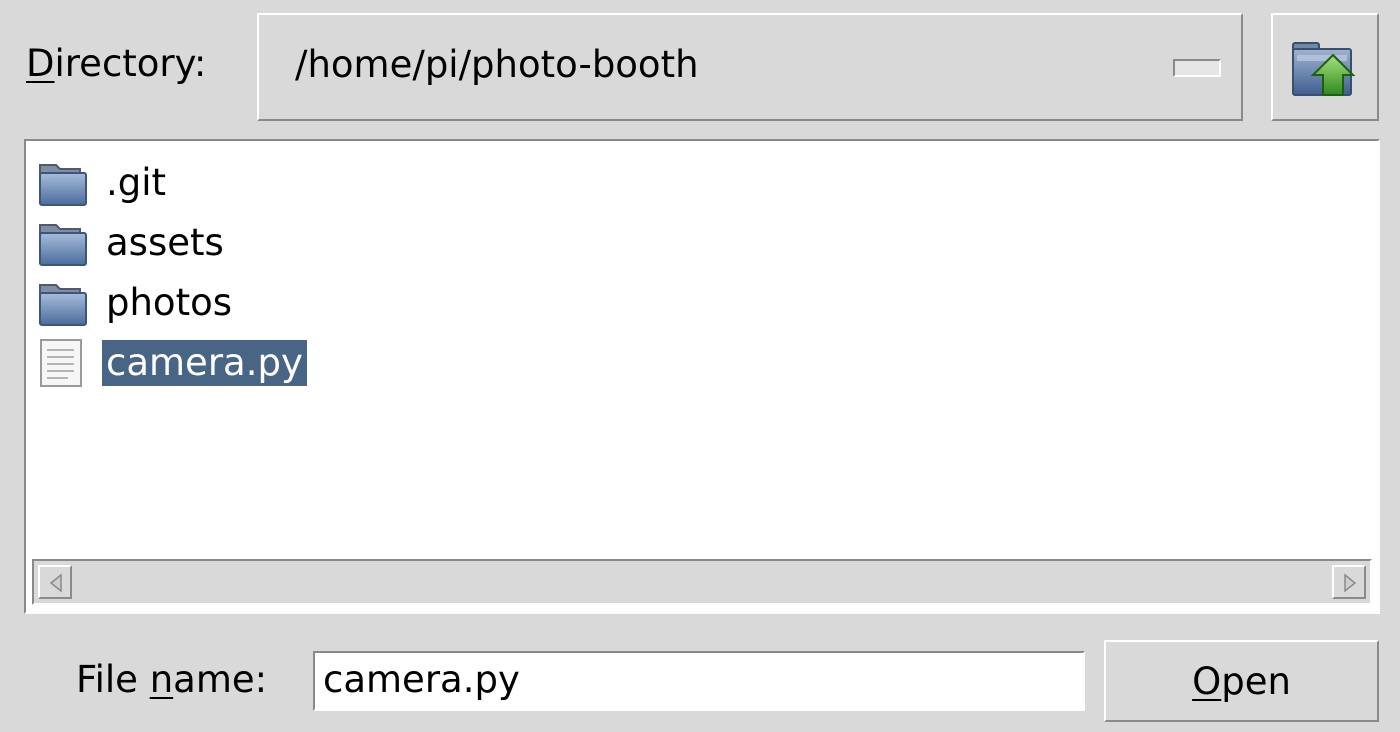 This screenshot has width=1400, height=732. I want to click on list-item: .git, so click(104, 183).